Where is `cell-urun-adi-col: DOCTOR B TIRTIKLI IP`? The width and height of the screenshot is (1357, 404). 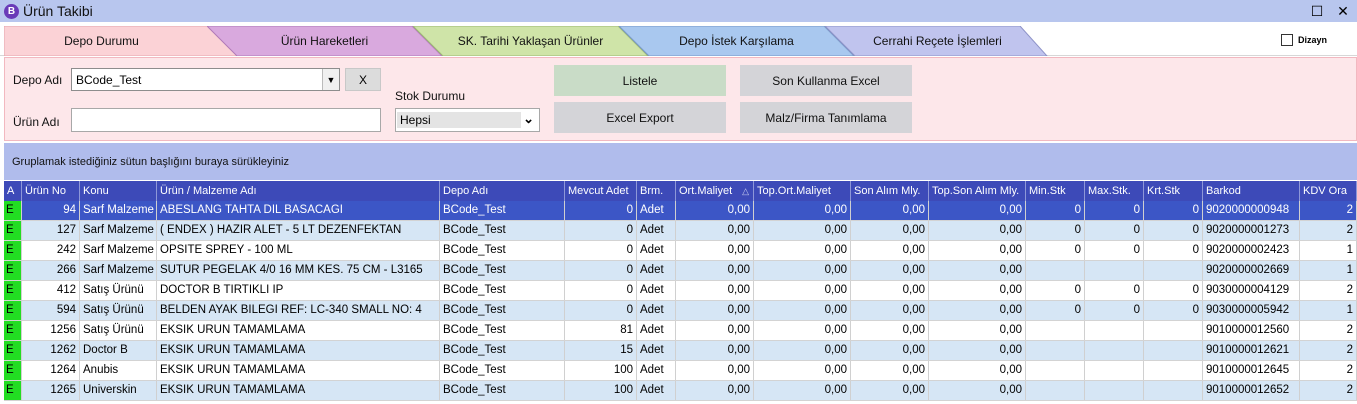 cell-urun-adi-col: DOCTOR B TIRTIKLI IP is located at coordinates (298, 290).